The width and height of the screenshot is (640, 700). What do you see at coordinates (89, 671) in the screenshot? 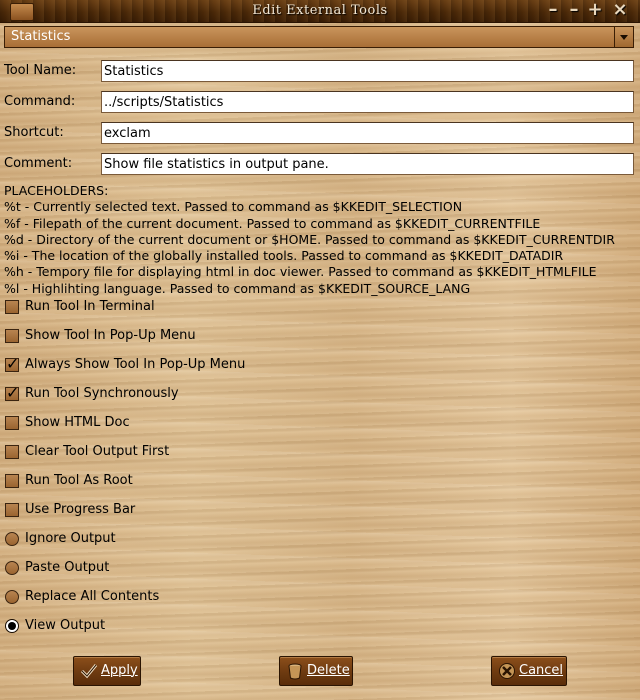
I see `checkmark-icon` at bounding box center [89, 671].